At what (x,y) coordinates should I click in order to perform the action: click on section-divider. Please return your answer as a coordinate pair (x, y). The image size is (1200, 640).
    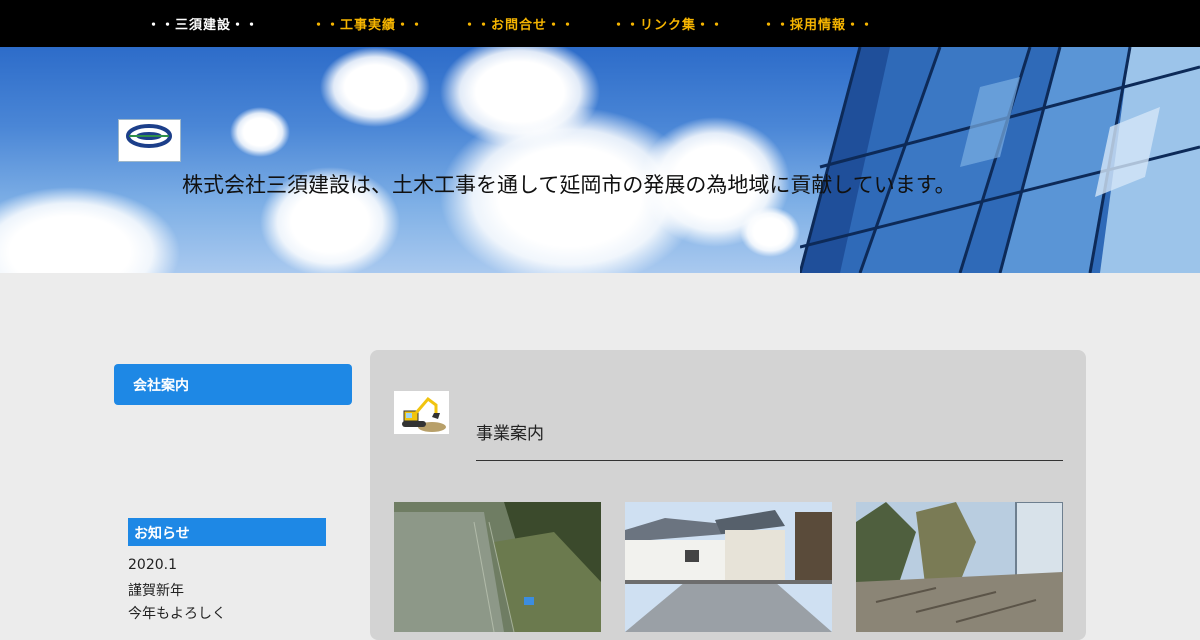
    Looking at the image, I should click on (769, 460).